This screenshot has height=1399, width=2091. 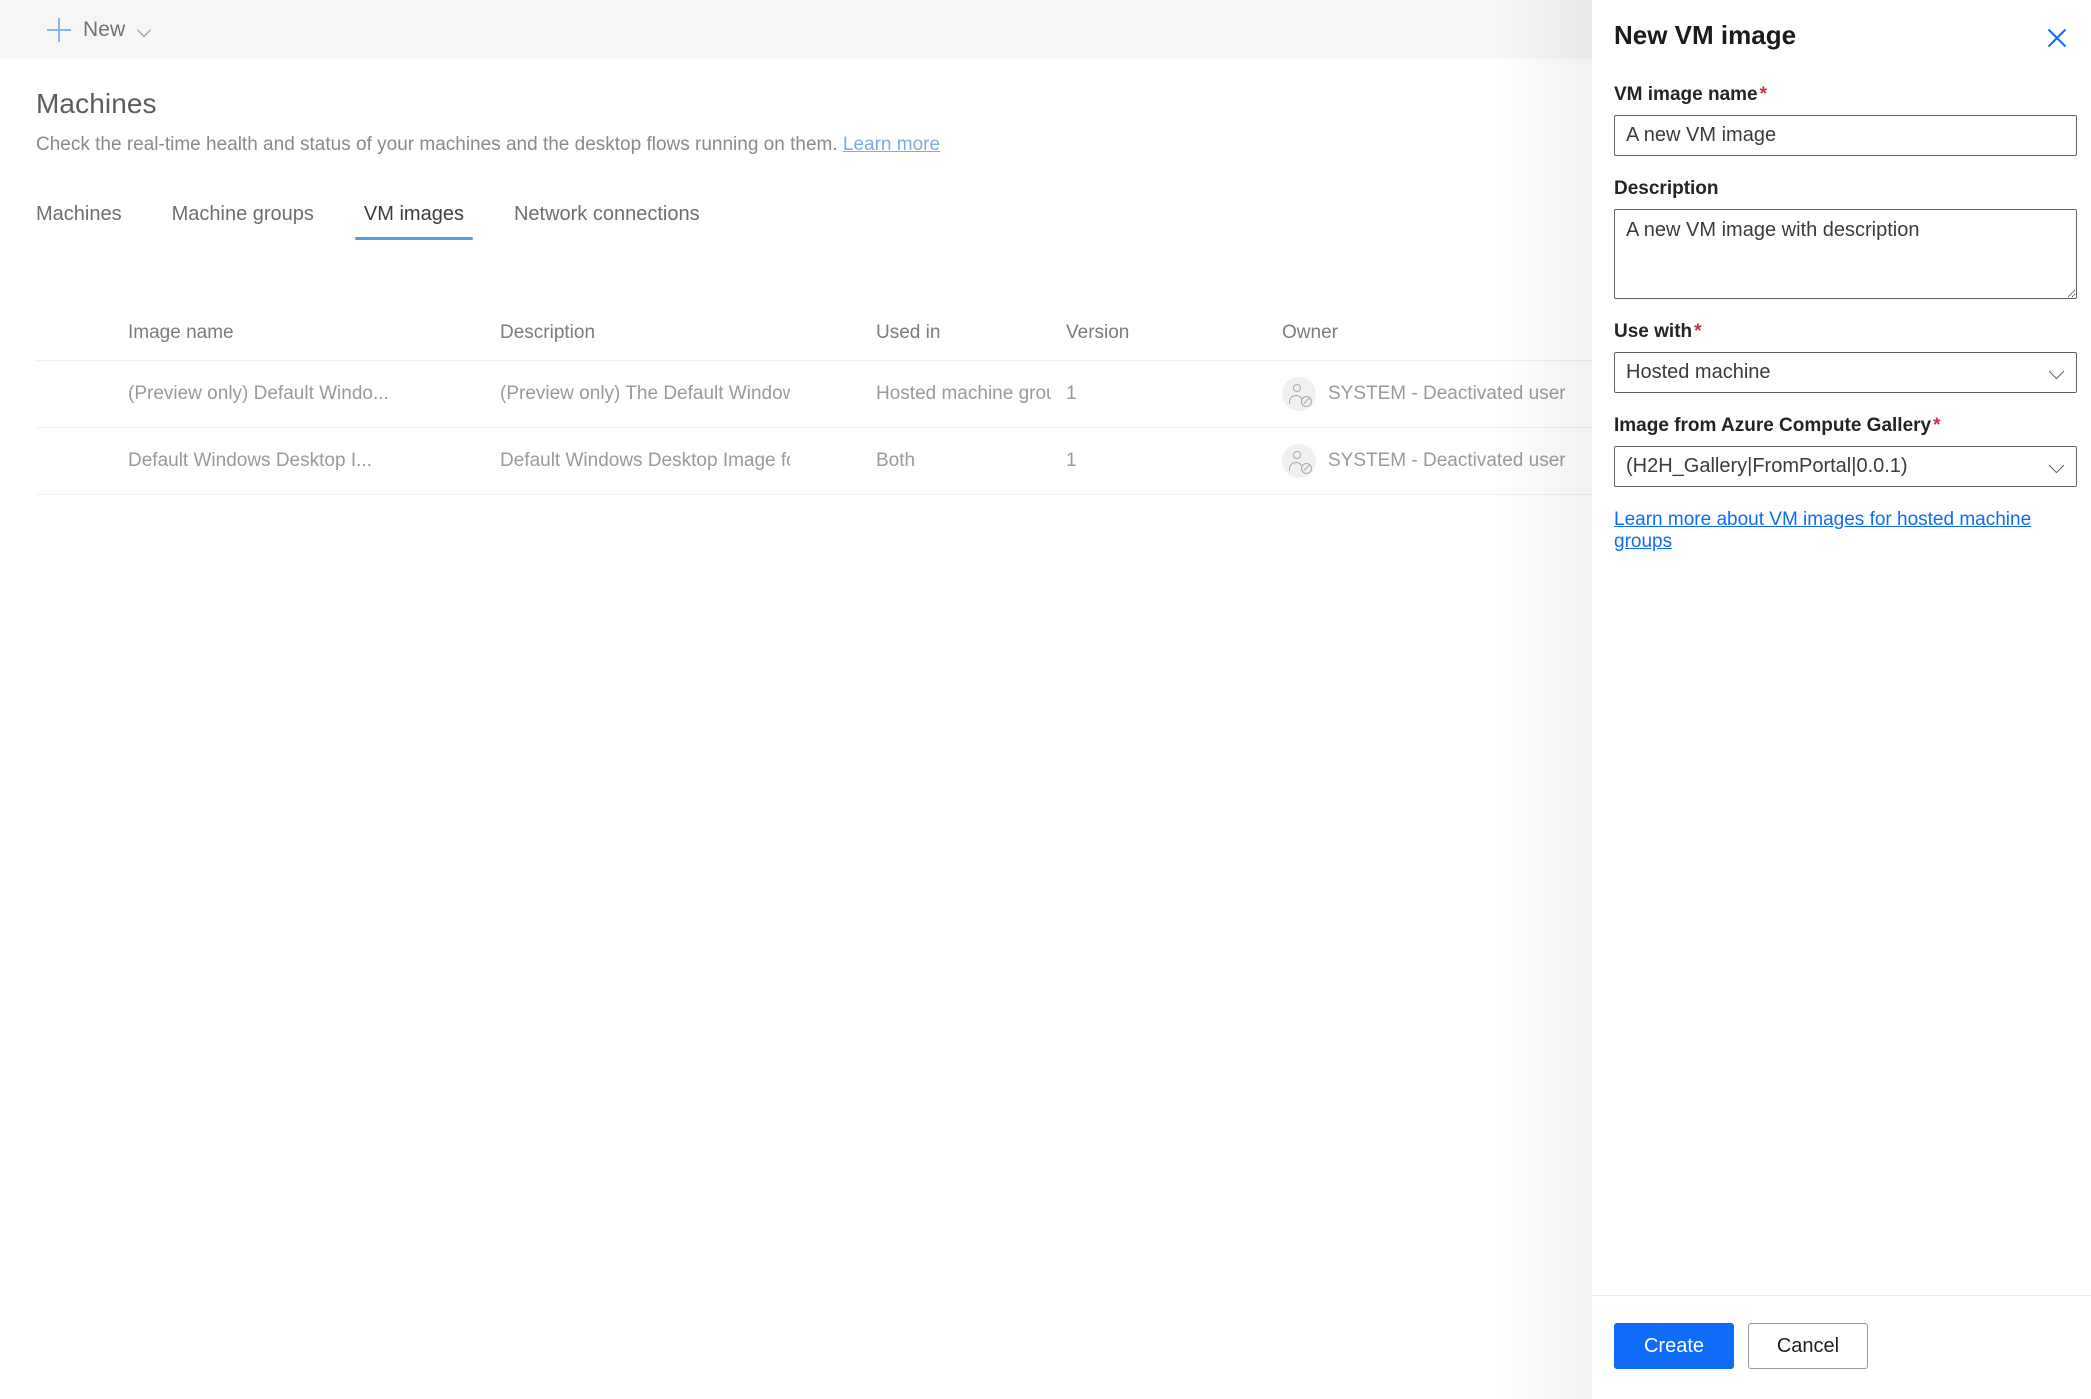 What do you see at coordinates (104, 29) in the screenshot?
I see `new-button-label: New` at bounding box center [104, 29].